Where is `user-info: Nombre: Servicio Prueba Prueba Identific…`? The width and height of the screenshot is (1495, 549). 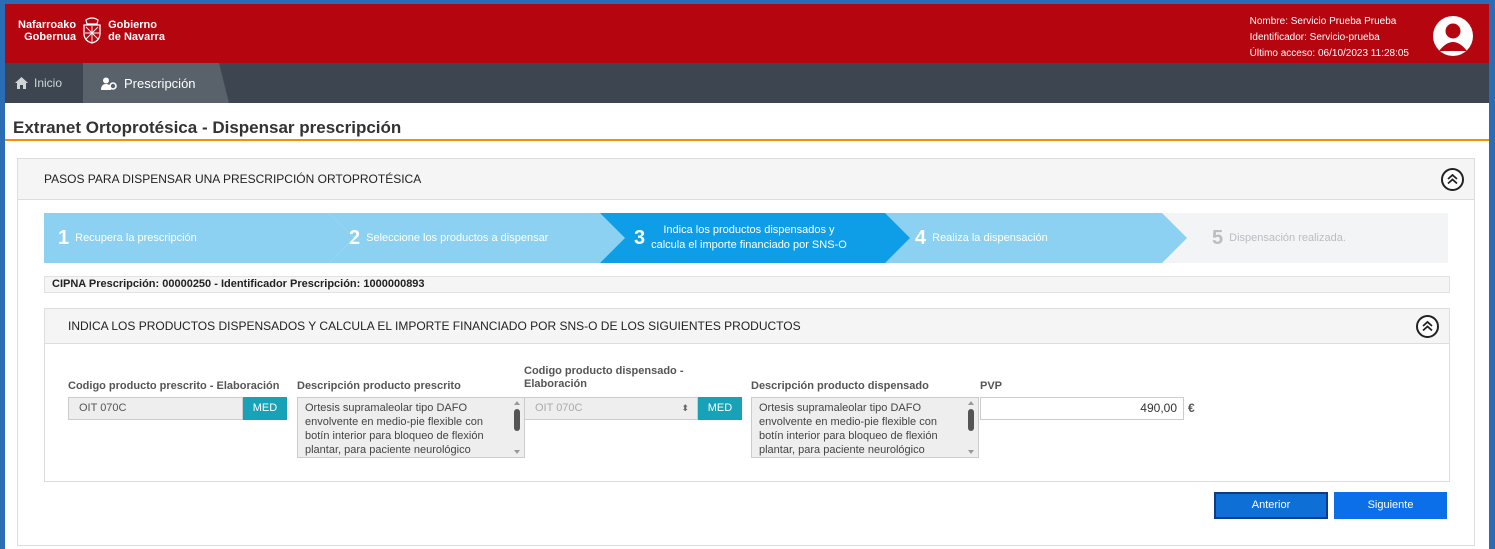 user-info: Nombre: Servicio Prueba Prueba Identific… is located at coordinates (1329, 38).